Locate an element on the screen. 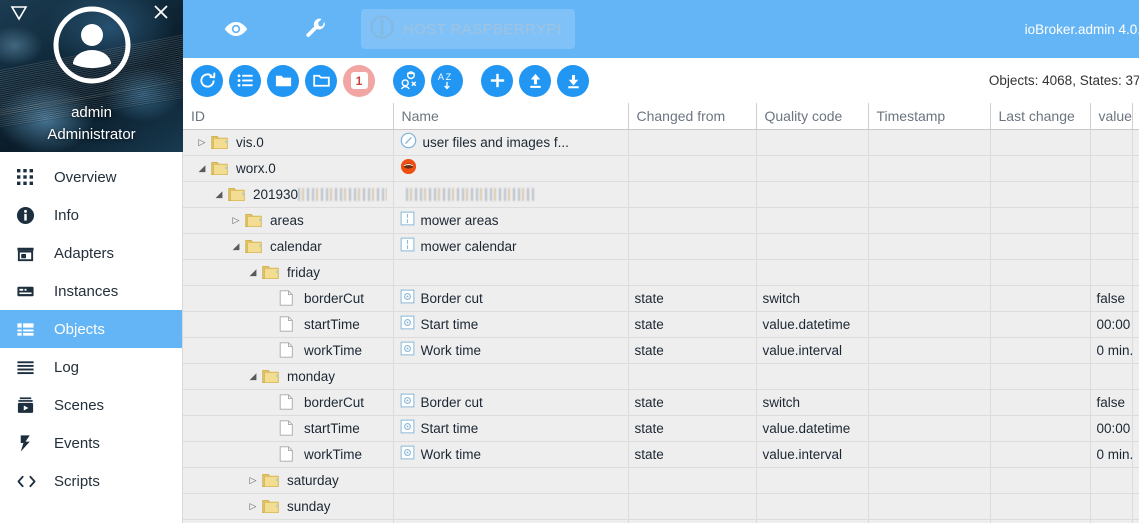  expand-list-button is located at coordinates (245, 80).